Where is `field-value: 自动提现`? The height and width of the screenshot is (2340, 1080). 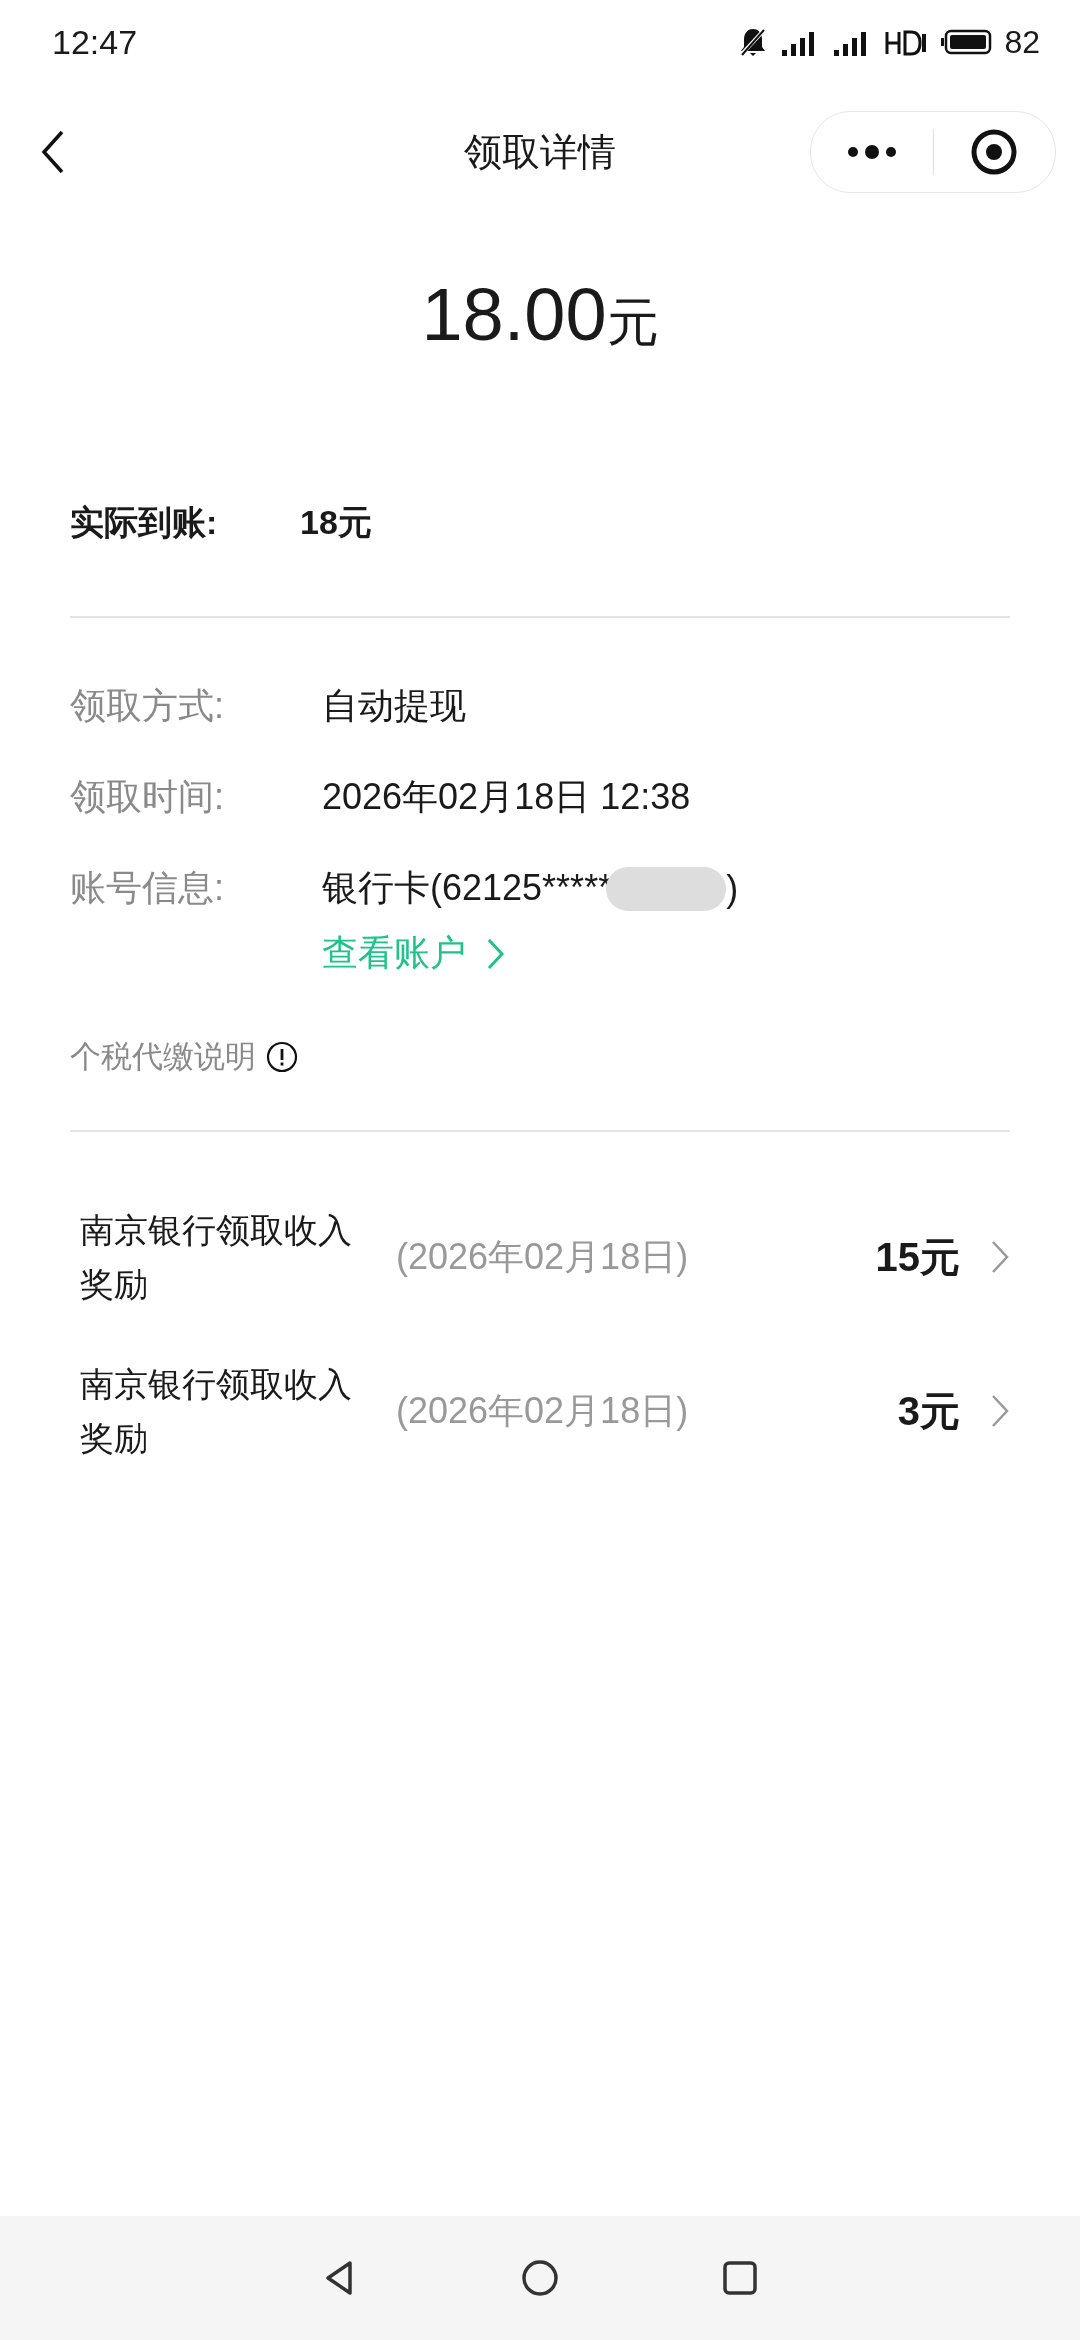 field-value: 自动提现 is located at coordinates (394, 706).